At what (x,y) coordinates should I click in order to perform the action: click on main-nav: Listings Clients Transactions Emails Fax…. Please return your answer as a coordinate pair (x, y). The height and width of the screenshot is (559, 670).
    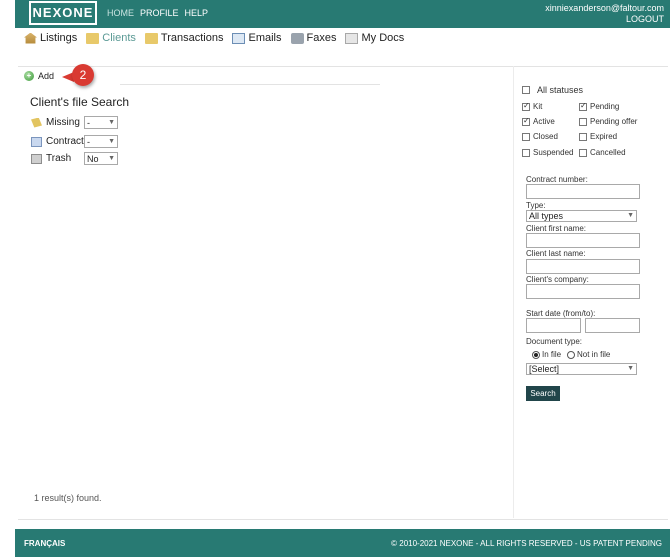
    Looking at the image, I should click on (214, 38).